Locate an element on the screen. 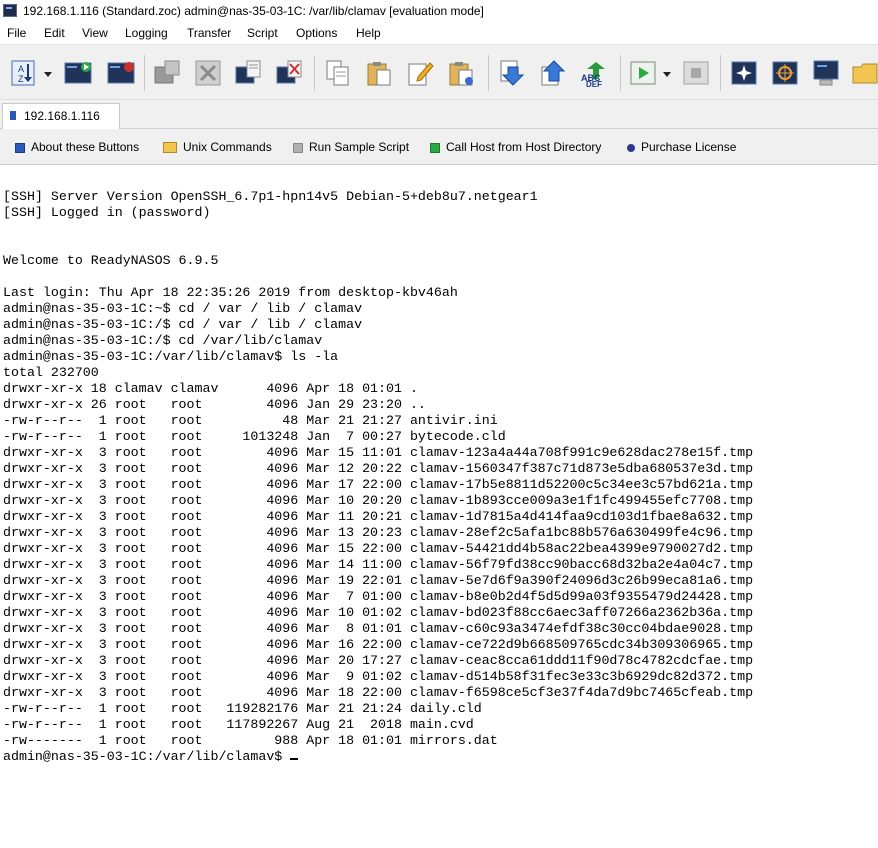 The width and height of the screenshot is (878, 848). abc-def-icon: ABC DEF is located at coordinates (593, 74).